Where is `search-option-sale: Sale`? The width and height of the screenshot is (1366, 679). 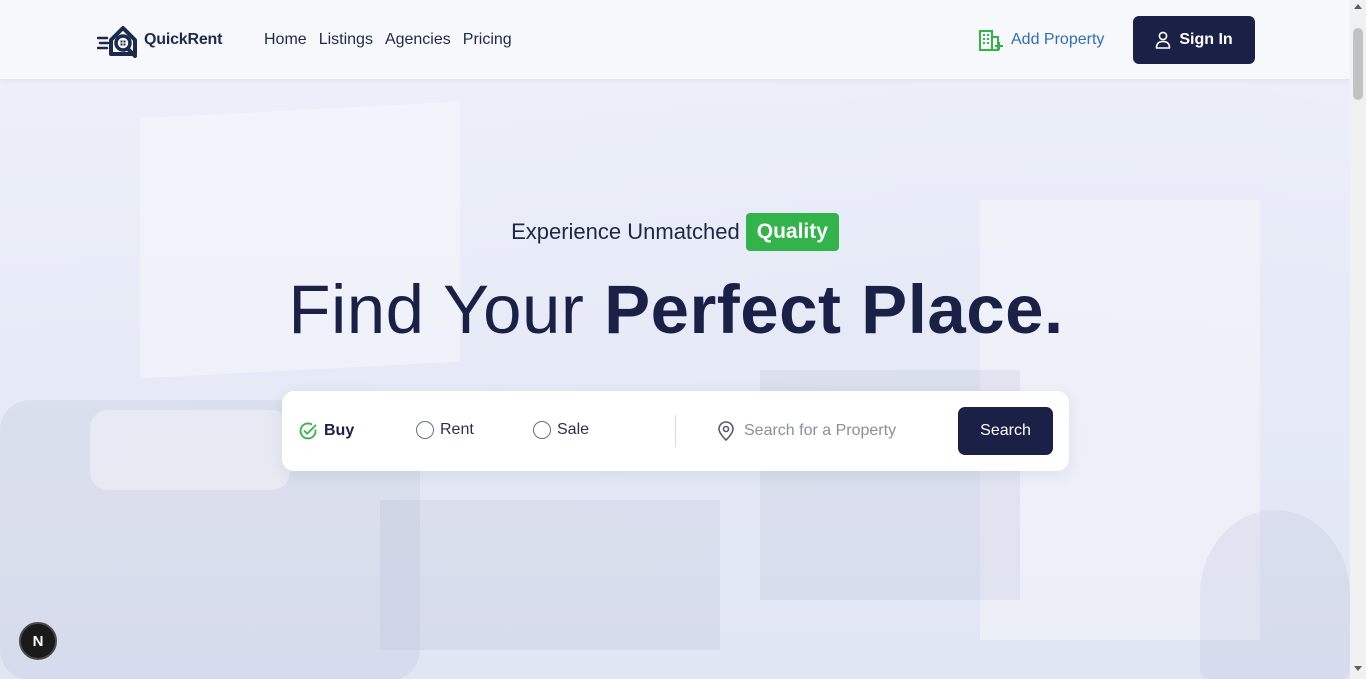
search-option-sale: Sale is located at coordinates (561, 430).